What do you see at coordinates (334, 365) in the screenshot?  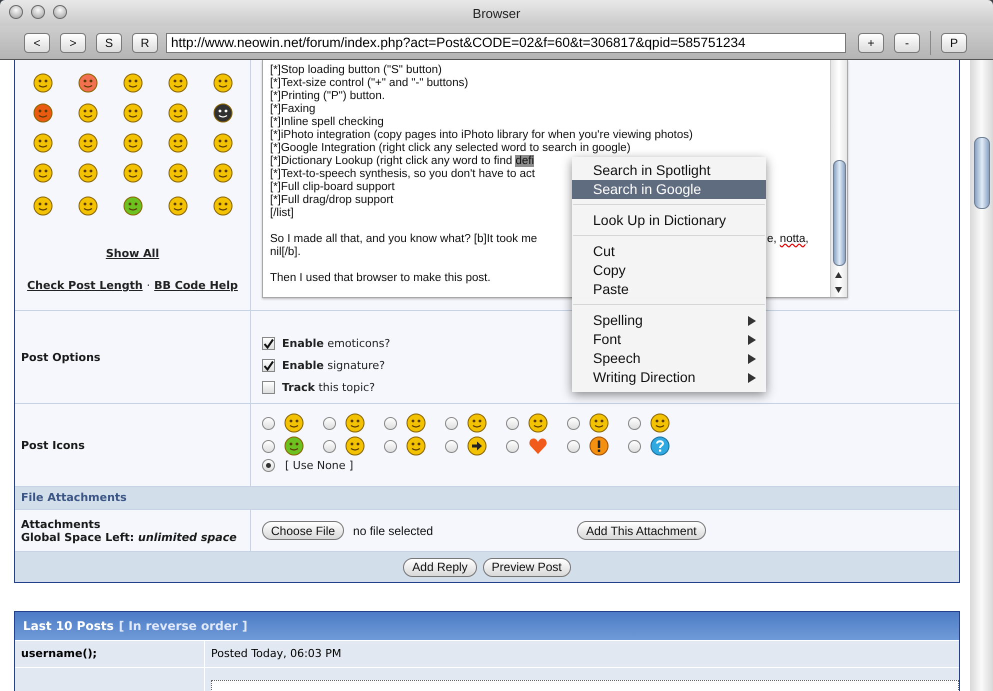 I see `option-label: Enable signature?` at bounding box center [334, 365].